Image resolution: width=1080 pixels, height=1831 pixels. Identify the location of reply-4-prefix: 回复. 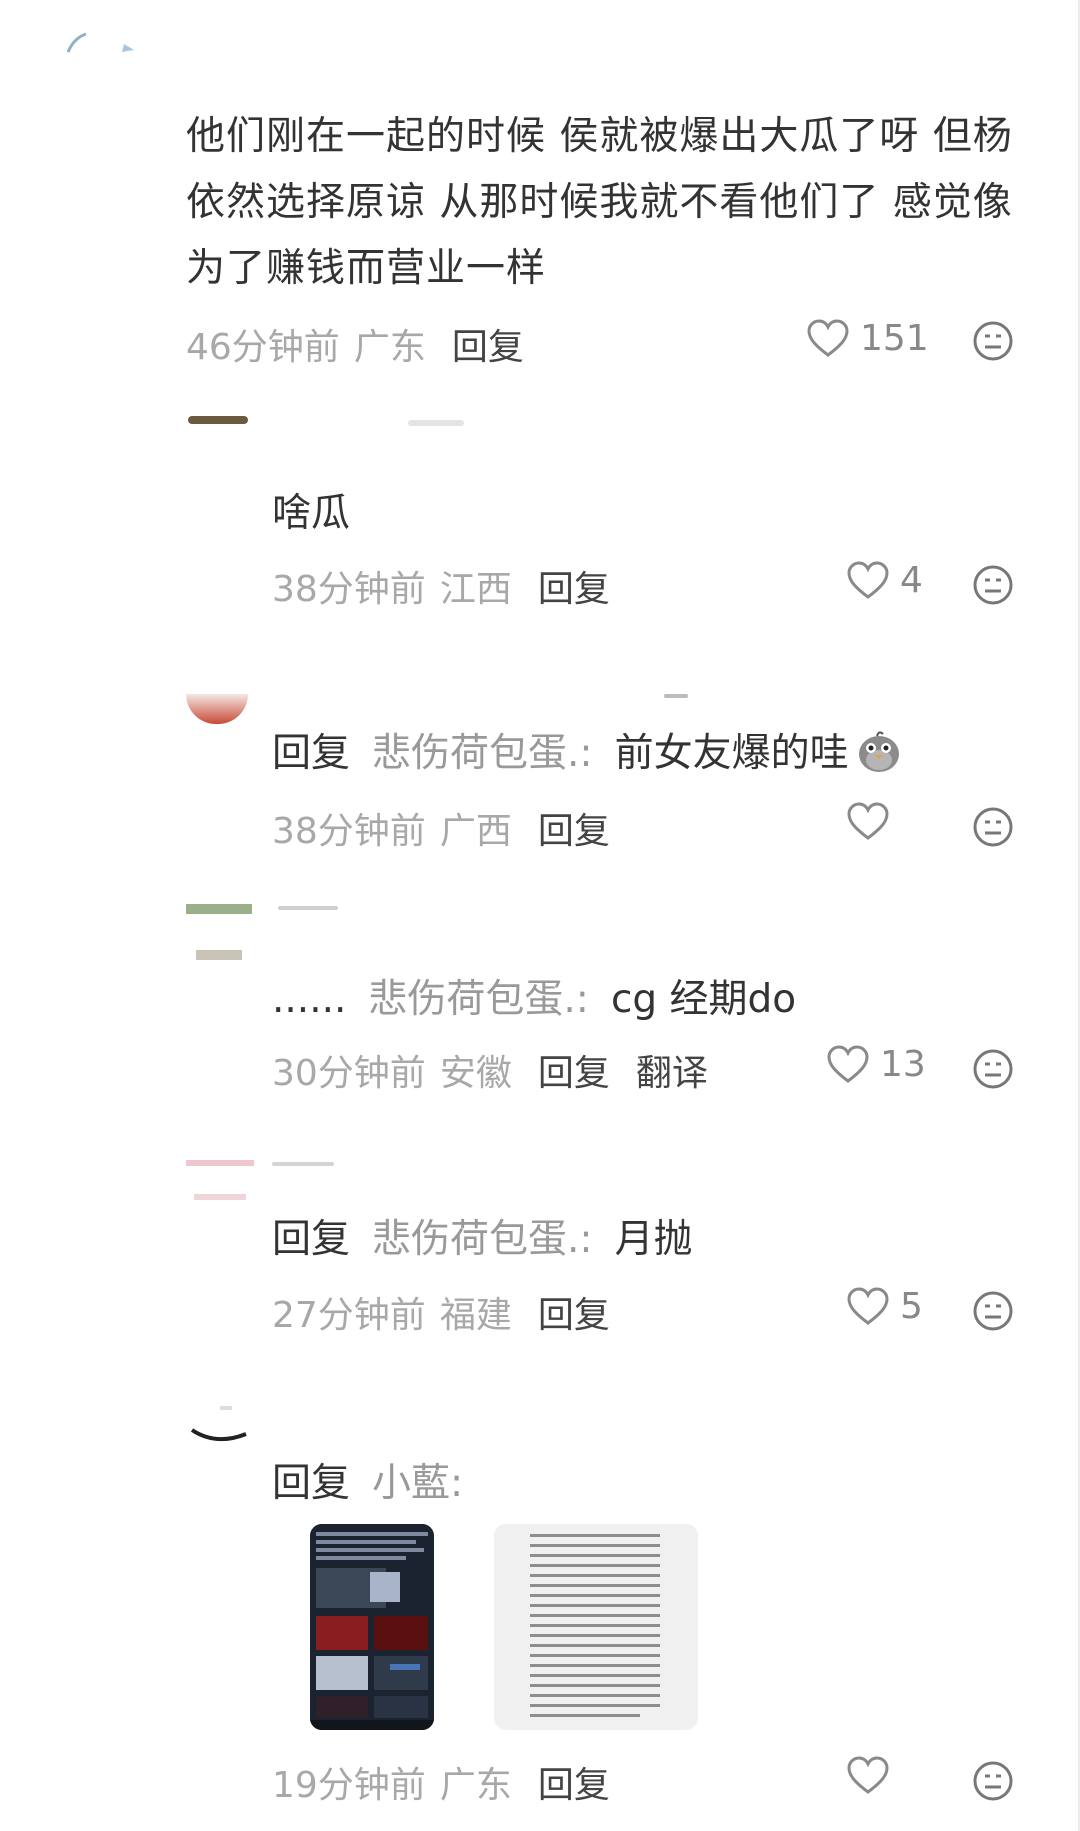
(311, 1239).